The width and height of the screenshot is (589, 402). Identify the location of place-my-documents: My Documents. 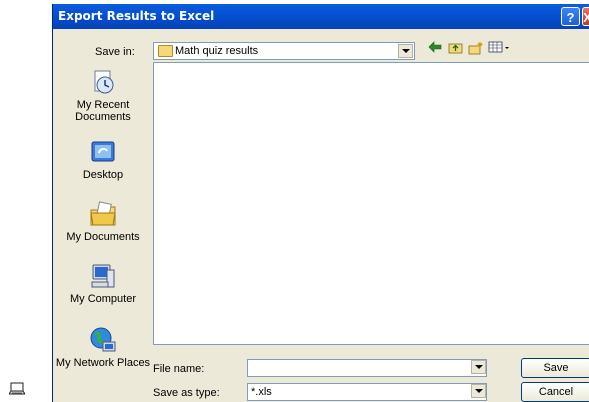
(103, 221).